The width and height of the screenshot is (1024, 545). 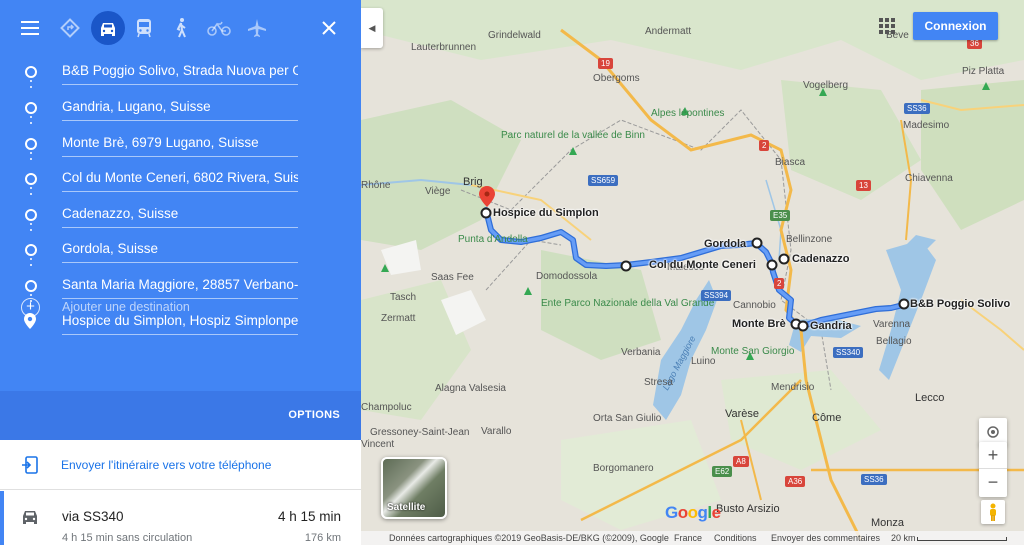 I want to click on place-label: Grindelwald, so click(x=514, y=35).